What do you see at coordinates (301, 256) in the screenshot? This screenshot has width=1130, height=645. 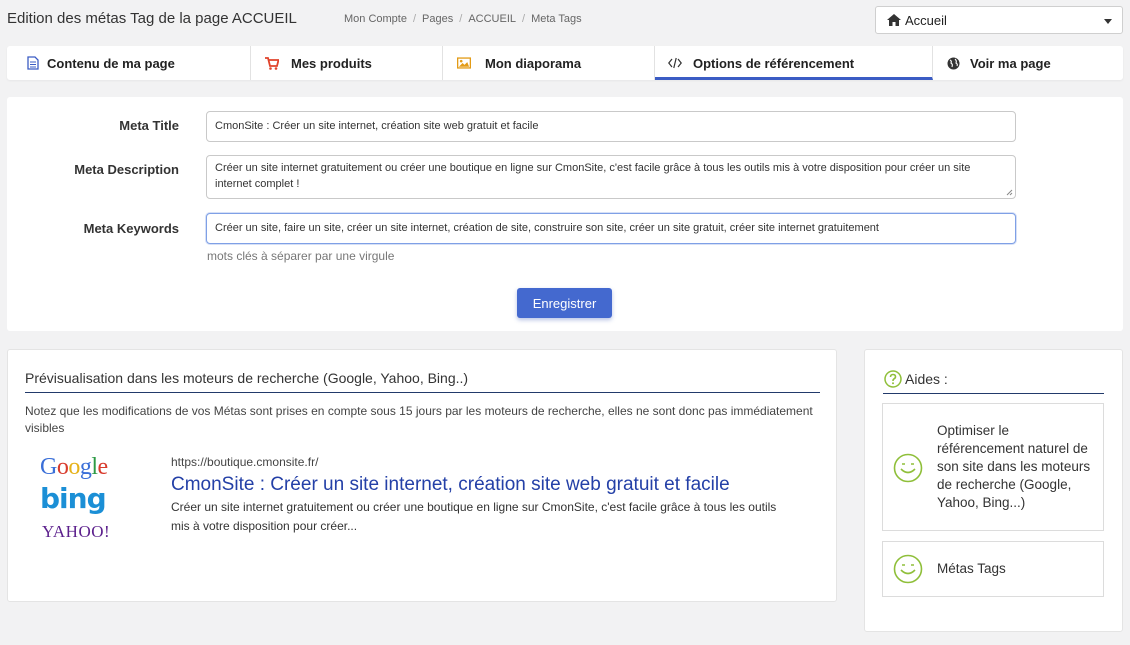 I see `keywords-help-text: mots clés à séparer par une virgule` at bounding box center [301, 256].